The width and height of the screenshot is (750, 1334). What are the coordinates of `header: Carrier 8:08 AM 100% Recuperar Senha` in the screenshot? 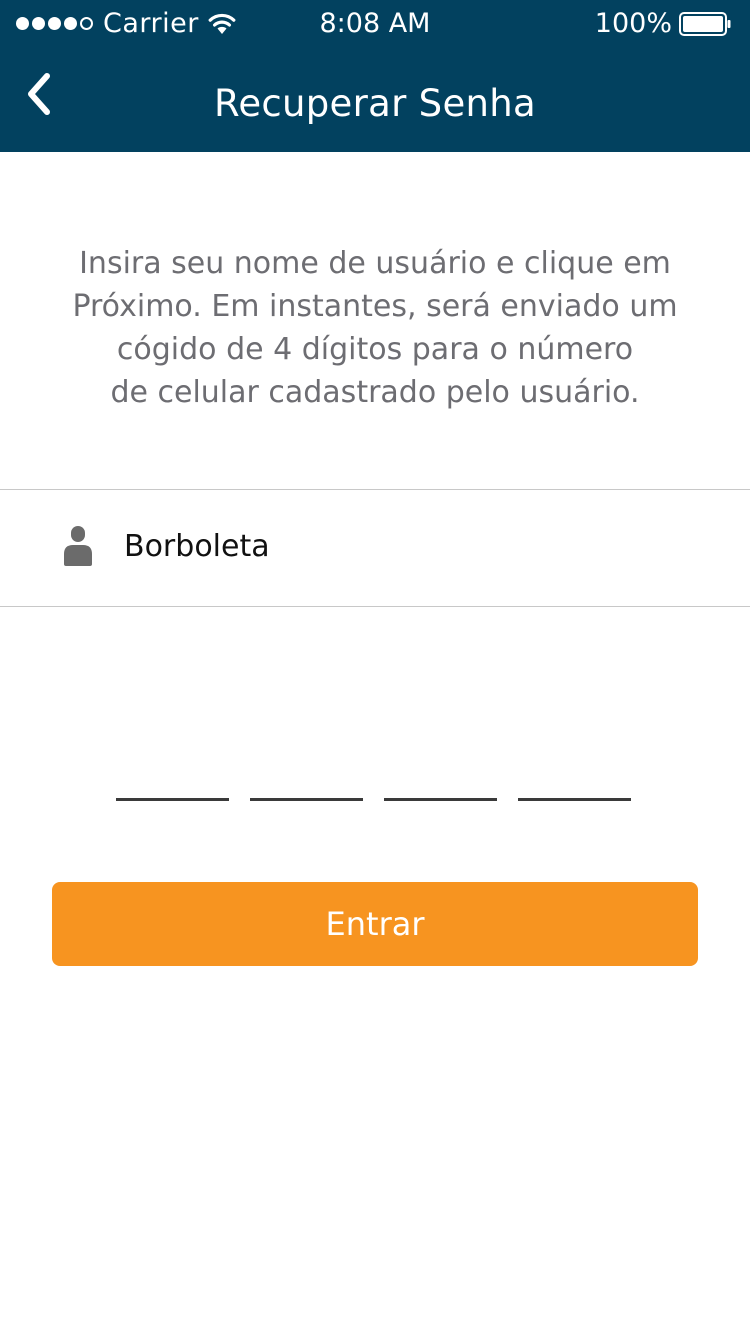 It's located at (375, 76).